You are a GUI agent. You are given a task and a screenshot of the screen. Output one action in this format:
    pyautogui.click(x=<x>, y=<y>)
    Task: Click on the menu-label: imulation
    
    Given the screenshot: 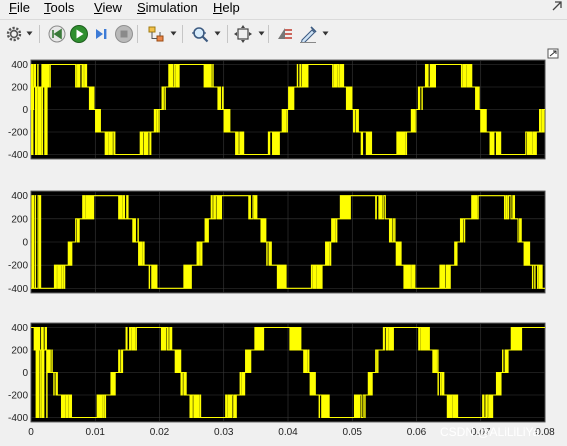 What is the action you would take?
    pyautogui.click(x=171, y=7)
    